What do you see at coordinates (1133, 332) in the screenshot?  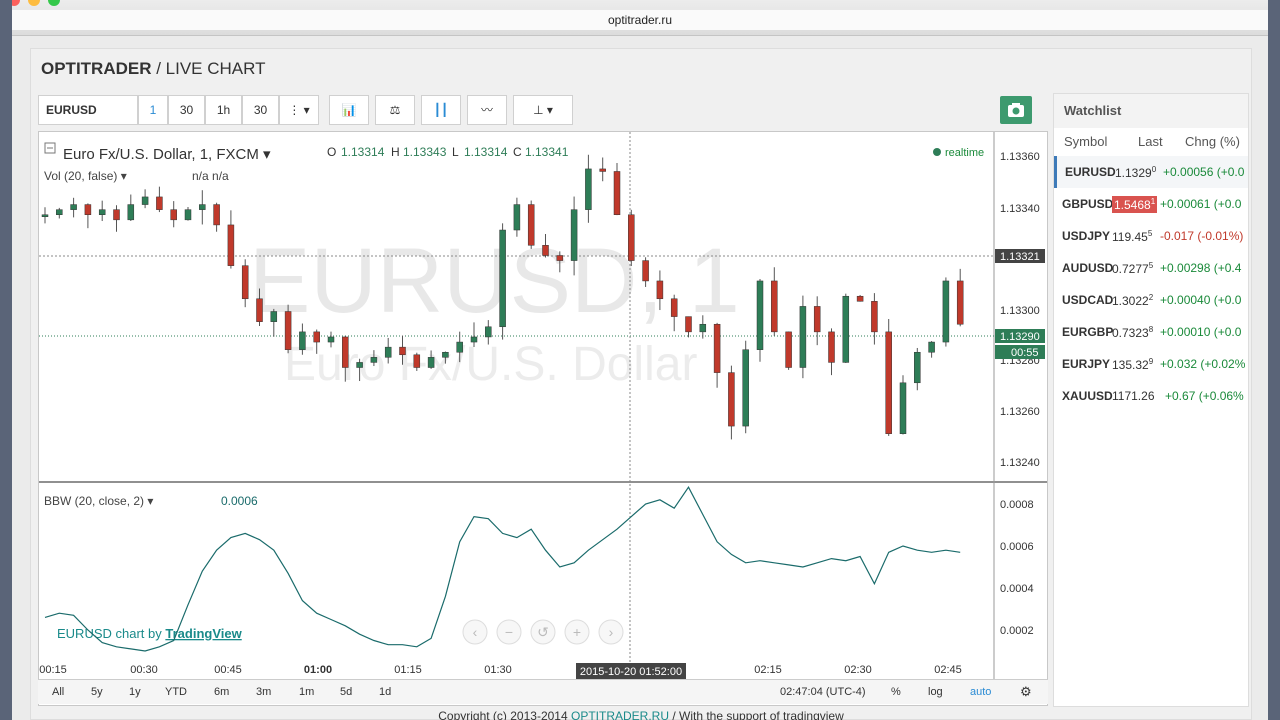 I see `watchlist-last: 0.73238` at bounding box center [1133, 332].